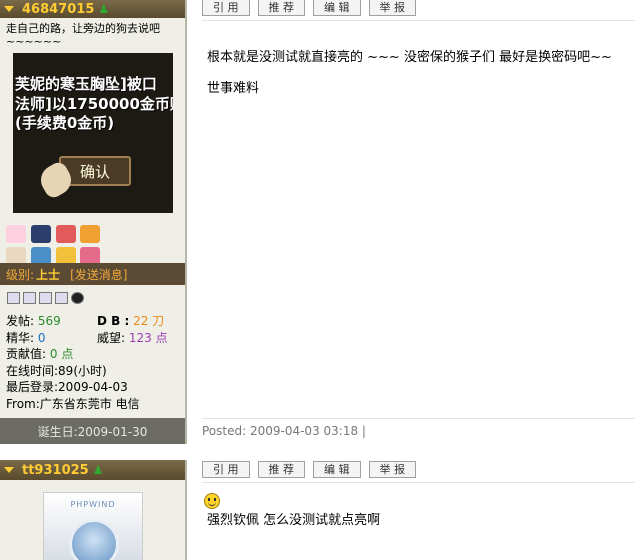  Describe the element at coordinates (409, 57) in the screenshot. I see `post1-text-line1: 根本就是没测试就直接亮的 ~~~ 没密保的猴子们 最好是换密码吧~~` at that location.